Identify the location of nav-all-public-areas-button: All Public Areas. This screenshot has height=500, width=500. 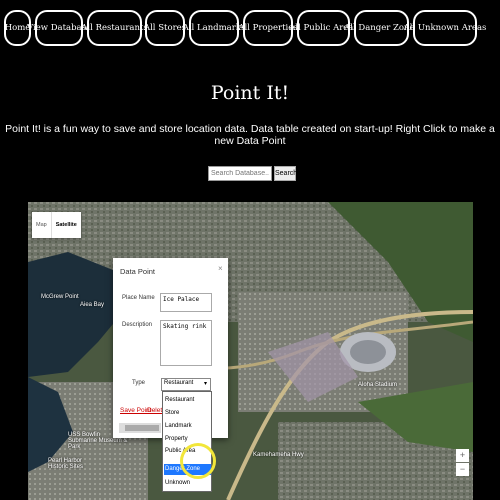
(323, 28).